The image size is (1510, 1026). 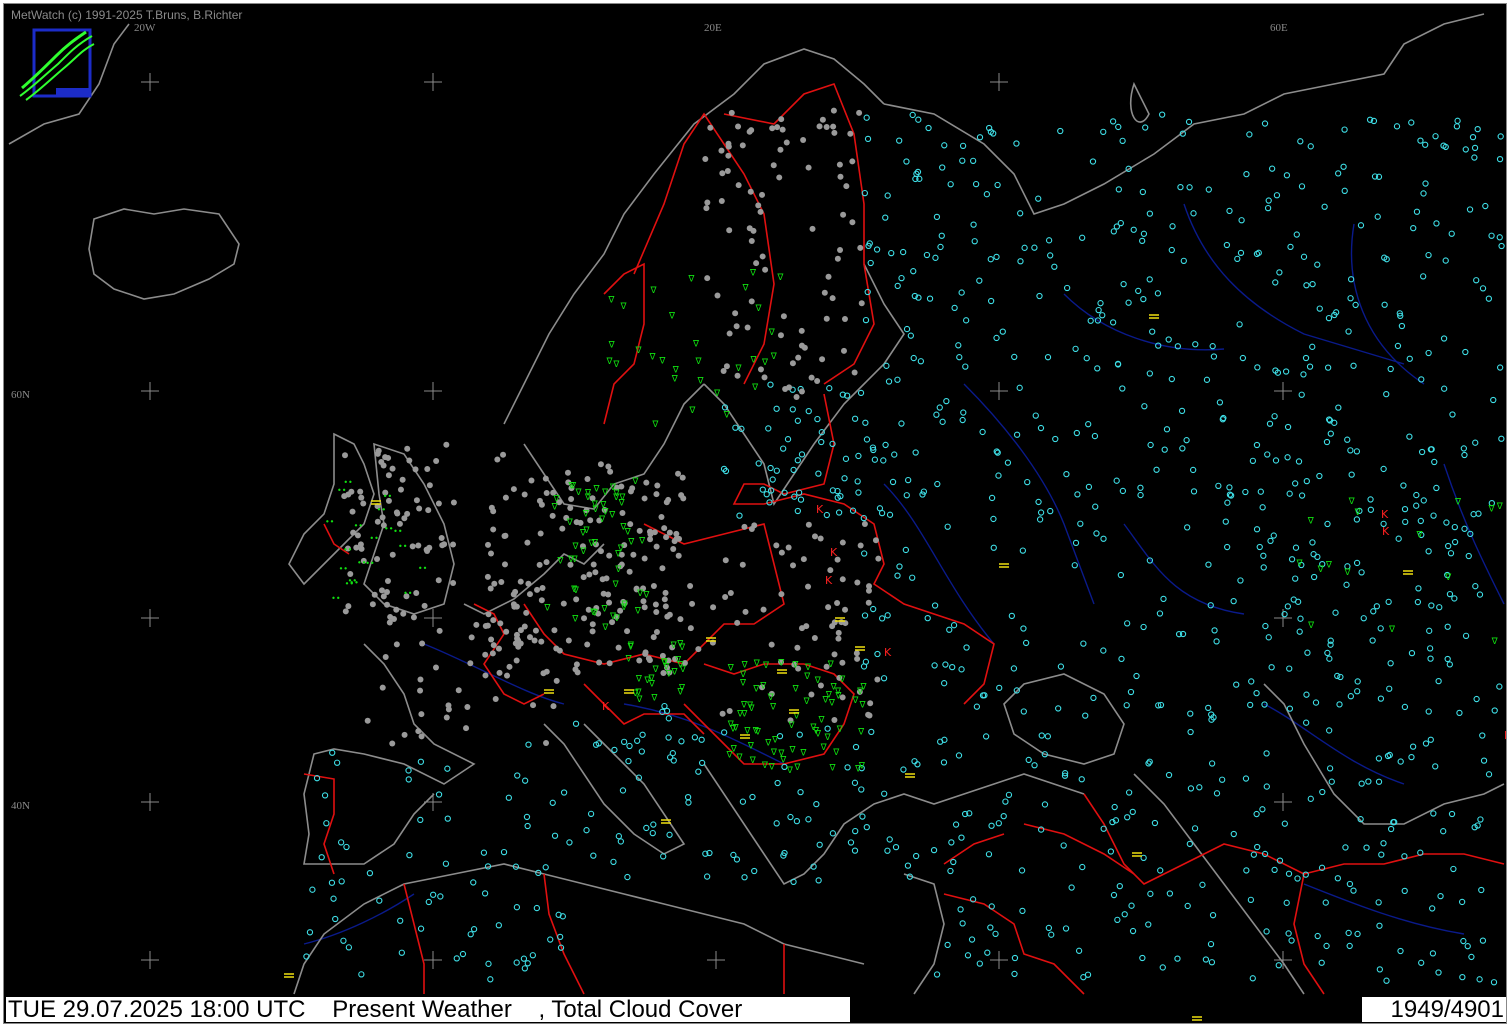 What do you see at coordinates (422, 1009) in the screenshot?
I see `product-name: Present Weather` at bounding box center [422, 1009].